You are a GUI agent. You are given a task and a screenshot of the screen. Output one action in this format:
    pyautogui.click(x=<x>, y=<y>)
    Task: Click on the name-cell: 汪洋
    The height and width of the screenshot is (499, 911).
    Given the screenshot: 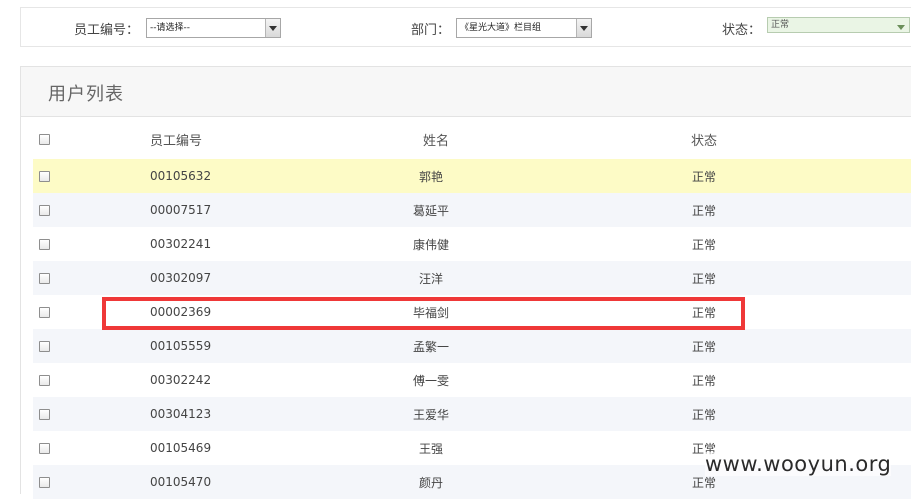 What is the action you would take?
    pyautogui.click(x=430, y=278)
    